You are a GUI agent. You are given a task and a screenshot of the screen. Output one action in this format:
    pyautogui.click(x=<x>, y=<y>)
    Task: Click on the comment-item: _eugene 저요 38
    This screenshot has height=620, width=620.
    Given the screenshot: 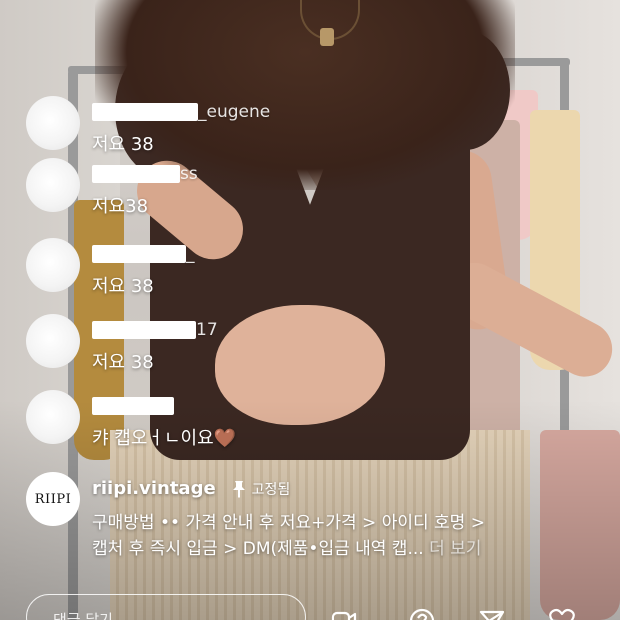 What is the action you would take?
    pyautogui.click(x=148, y=126)
    